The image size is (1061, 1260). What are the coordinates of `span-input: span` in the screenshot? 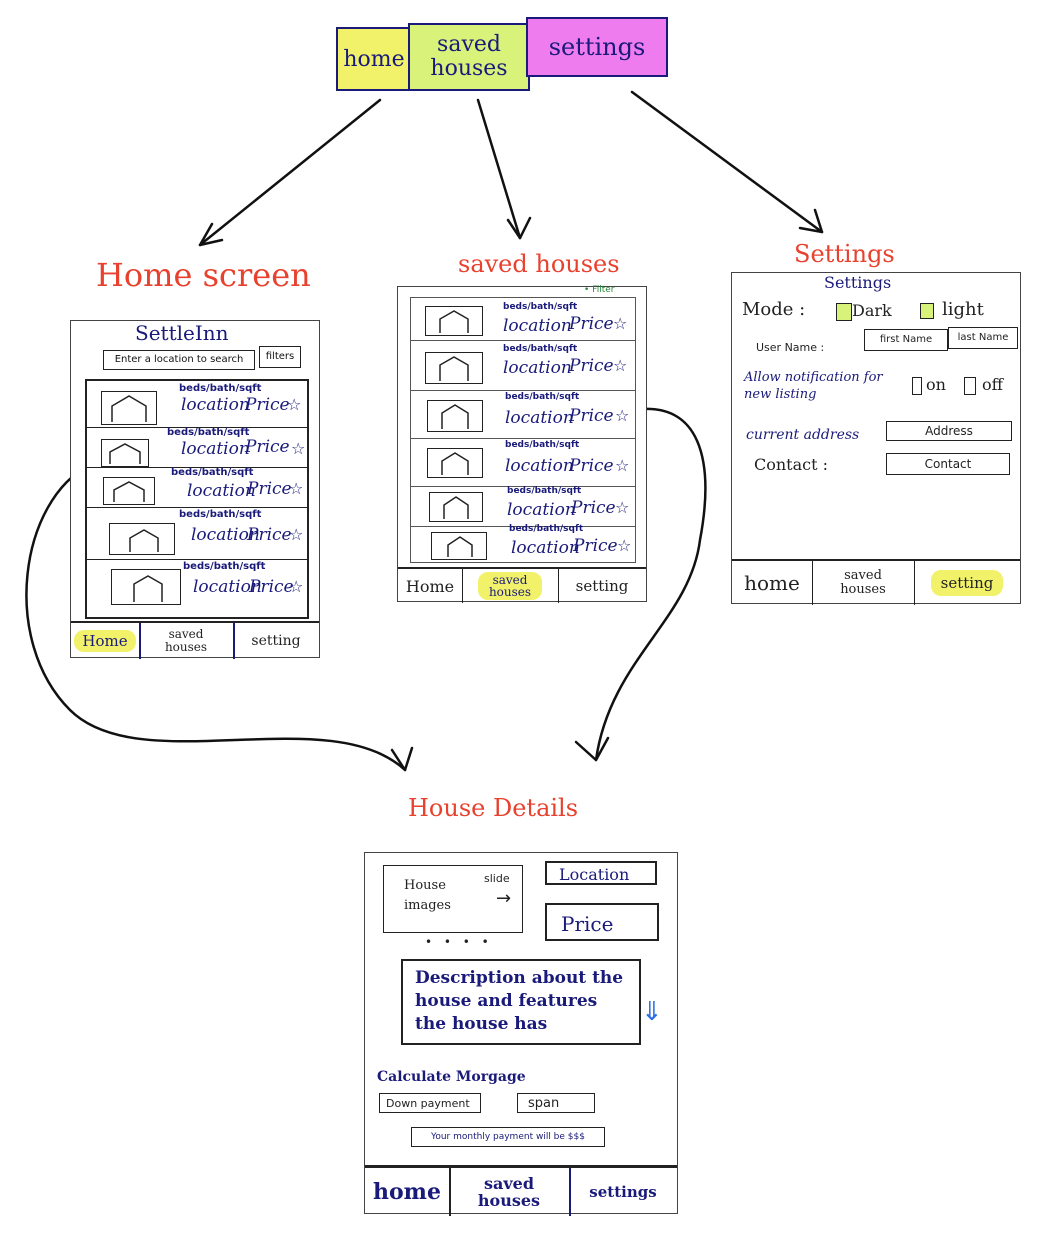 It's located at (556, 1103).